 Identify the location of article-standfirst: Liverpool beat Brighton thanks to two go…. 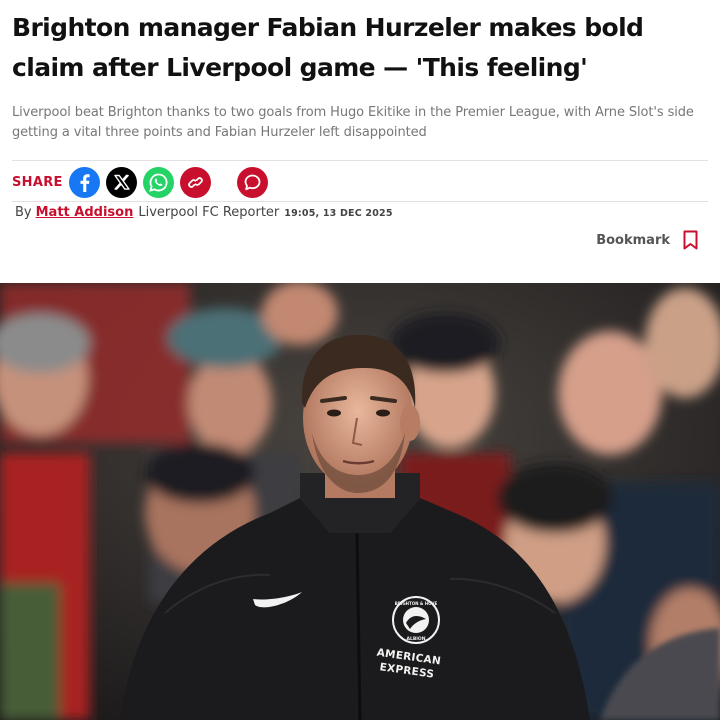
(353, 122).